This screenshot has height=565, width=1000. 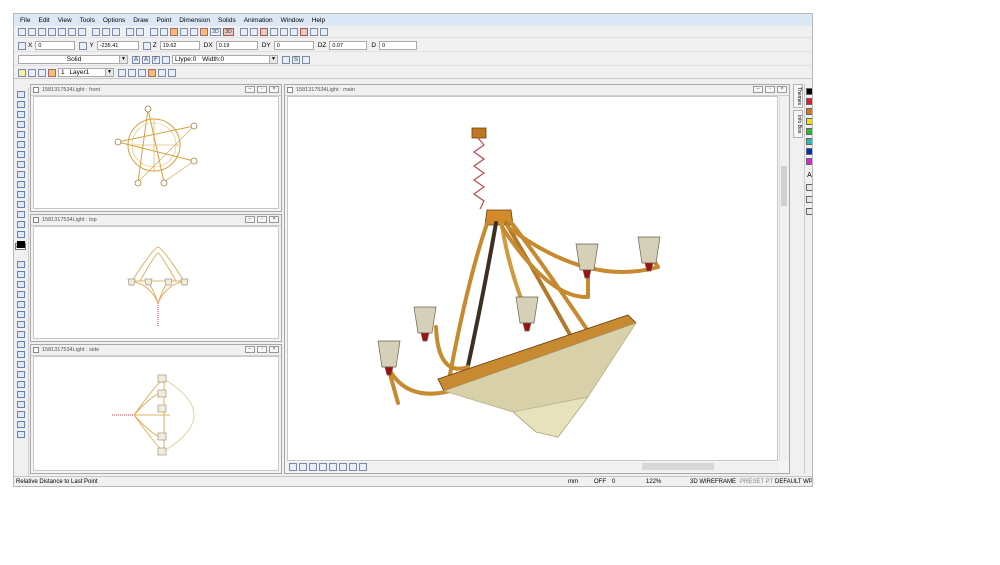 I want to click on menu-draw: Draw, so click(x=140, y=20).